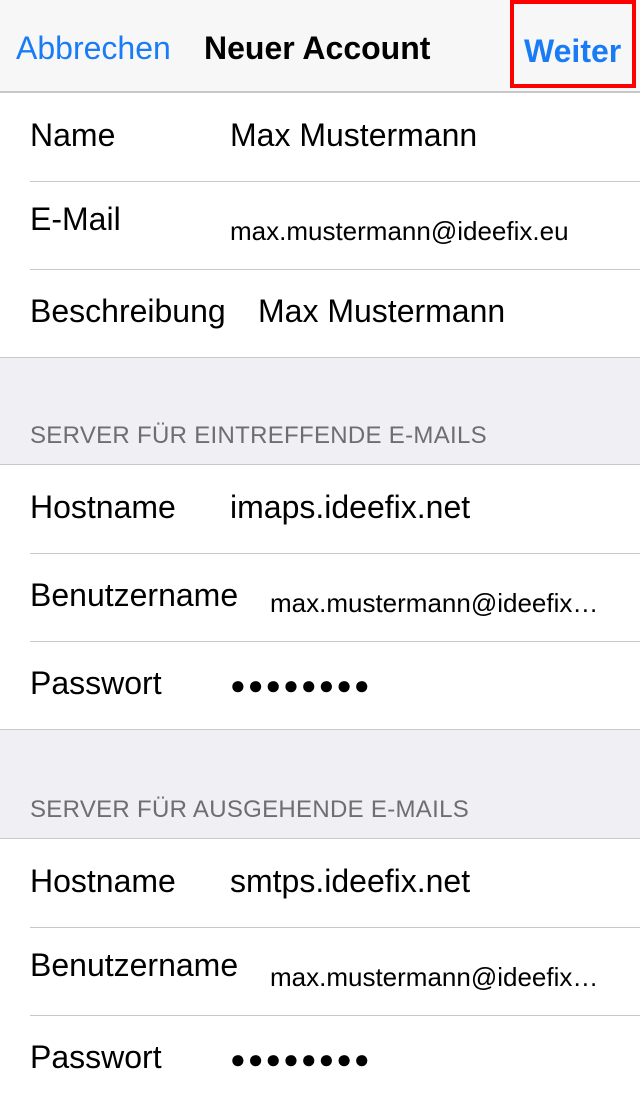  What do you see at coordinates (353, 135) in the screenshot?
I see `name-field: Max Mustermann` at bounding box center [353, 135].